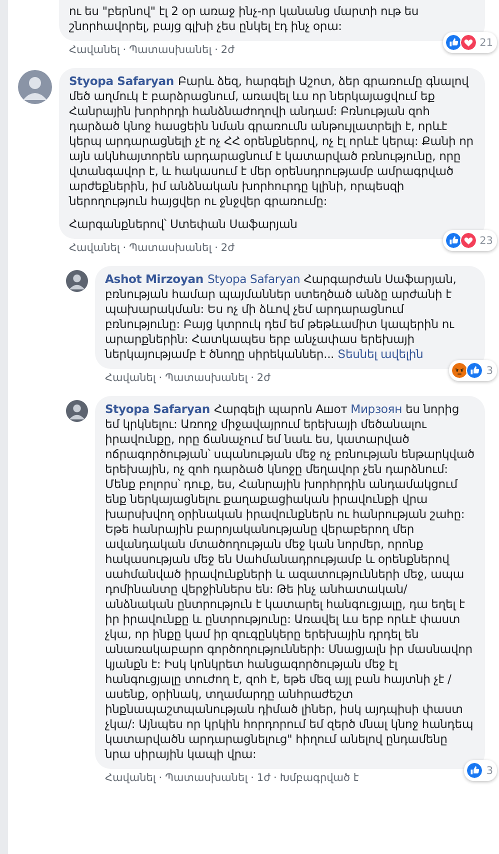  I want to click on mention-link: Styopa Safaryan, so click(253, 279).